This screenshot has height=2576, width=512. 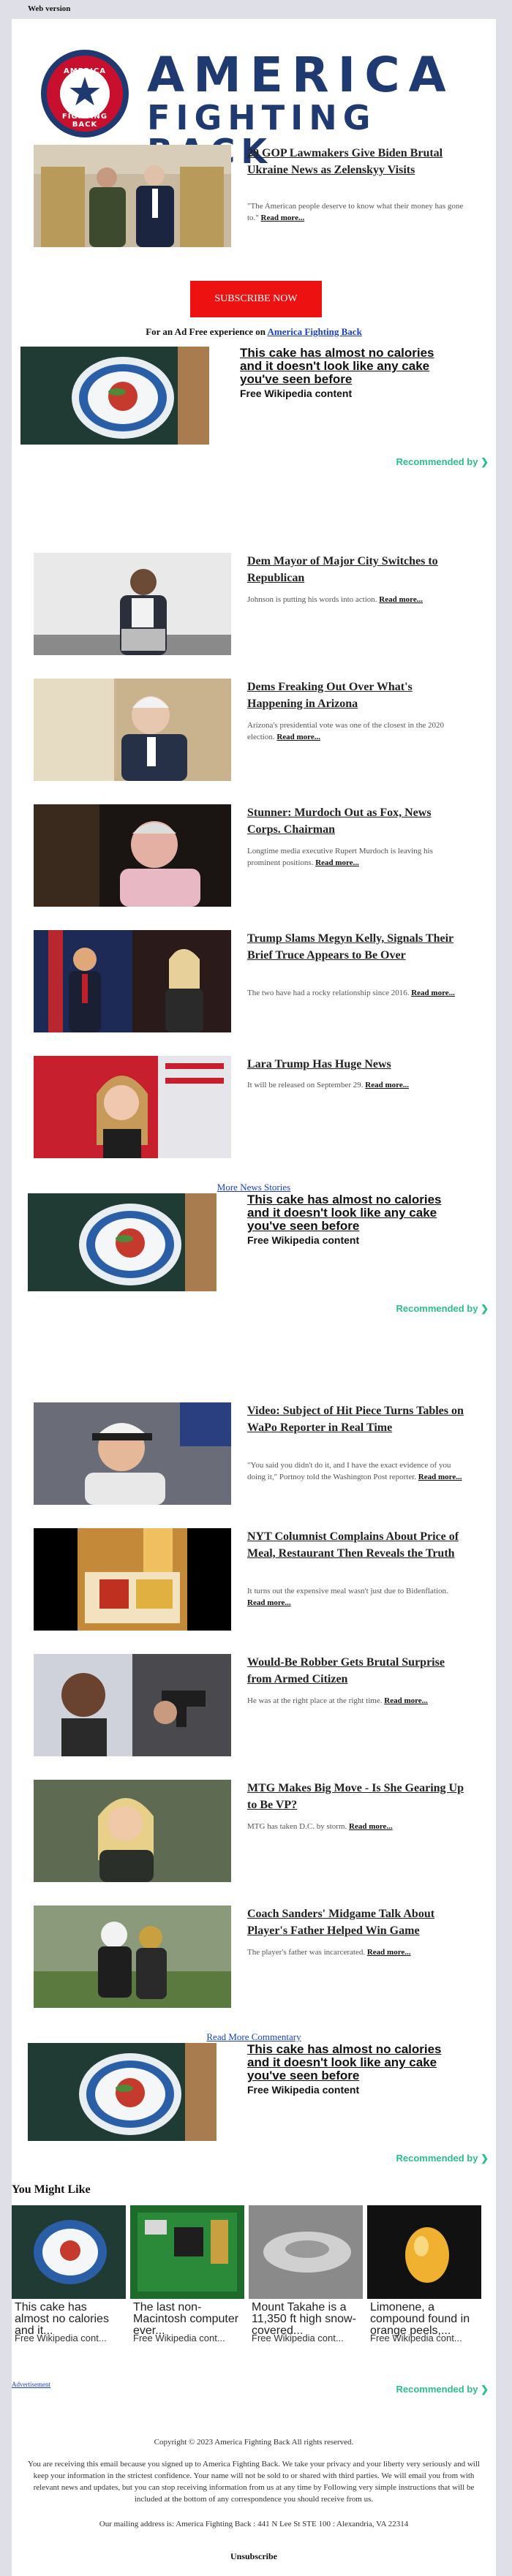 What do you see at coordinates (85, 71) in the screenshot?
I see `logo-arc-top: AMERICA` at bounding box center [85, 71].